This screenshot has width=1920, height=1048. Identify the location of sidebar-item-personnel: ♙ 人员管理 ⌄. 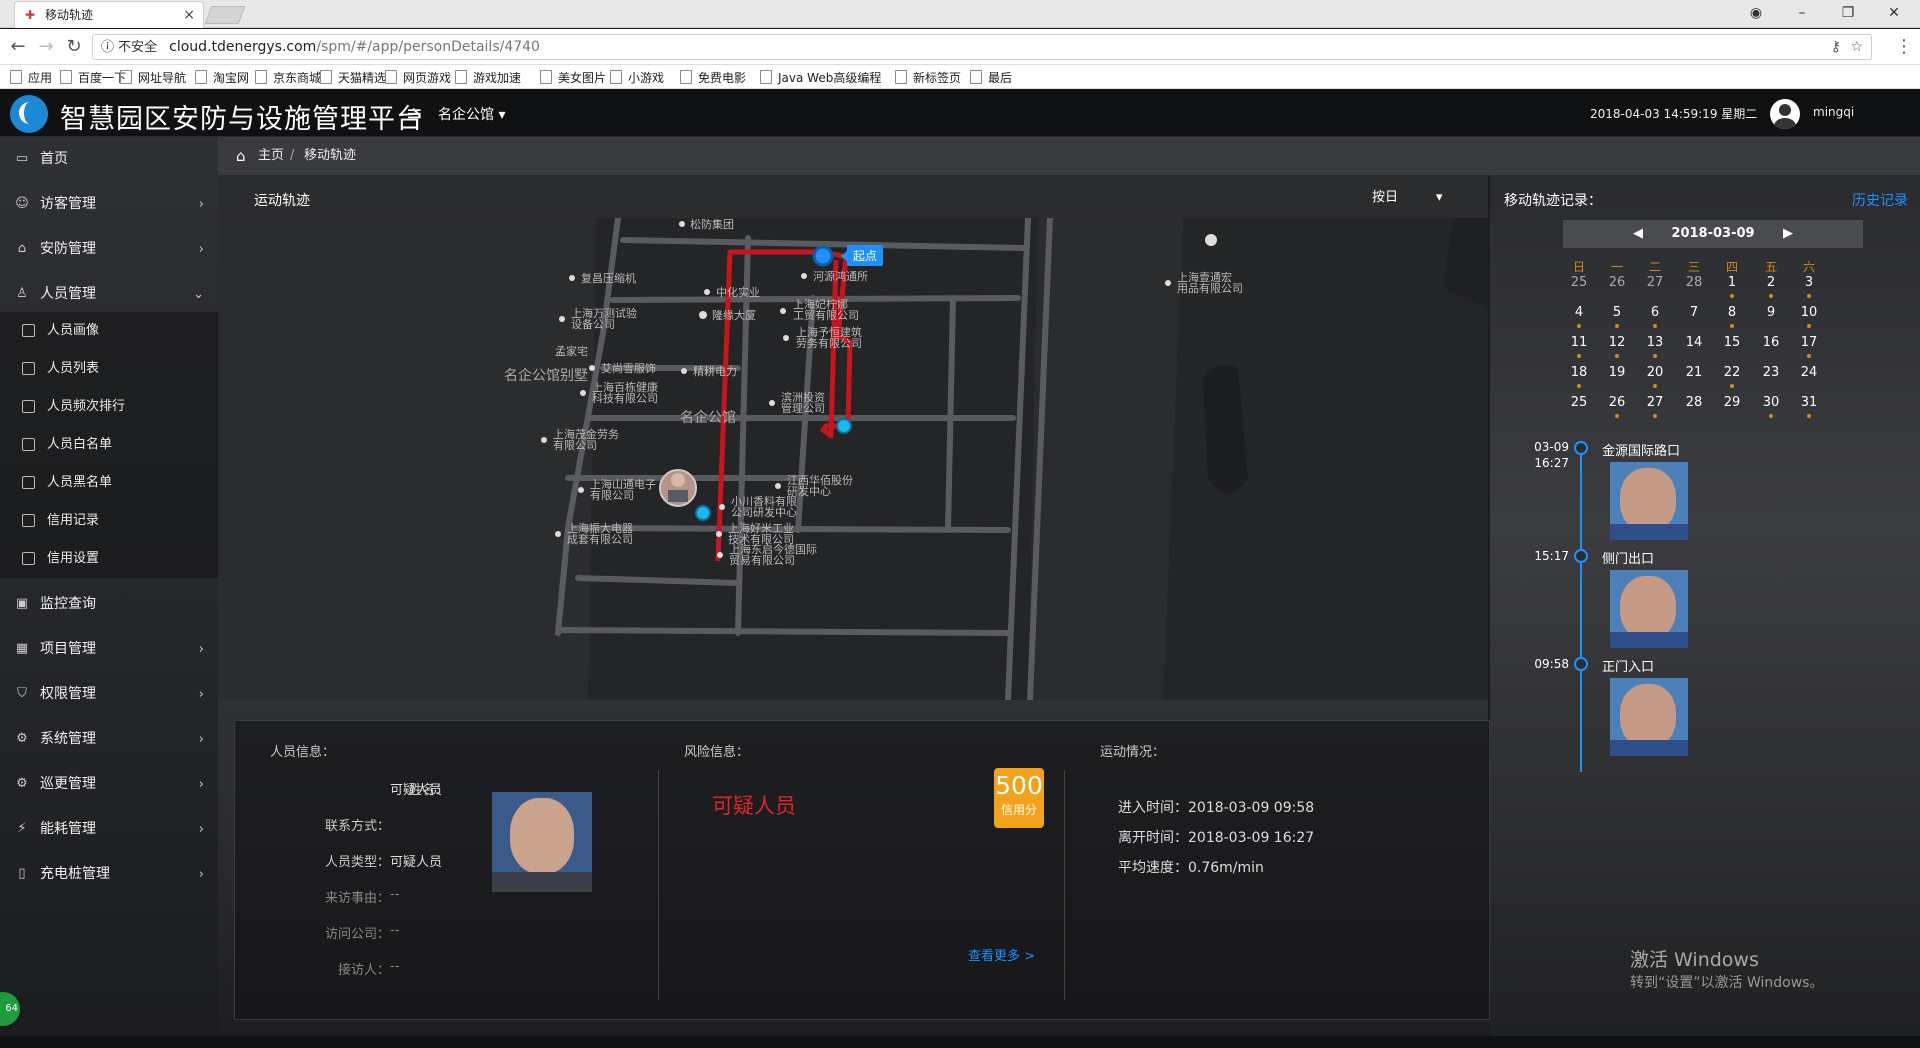
(109, 294).